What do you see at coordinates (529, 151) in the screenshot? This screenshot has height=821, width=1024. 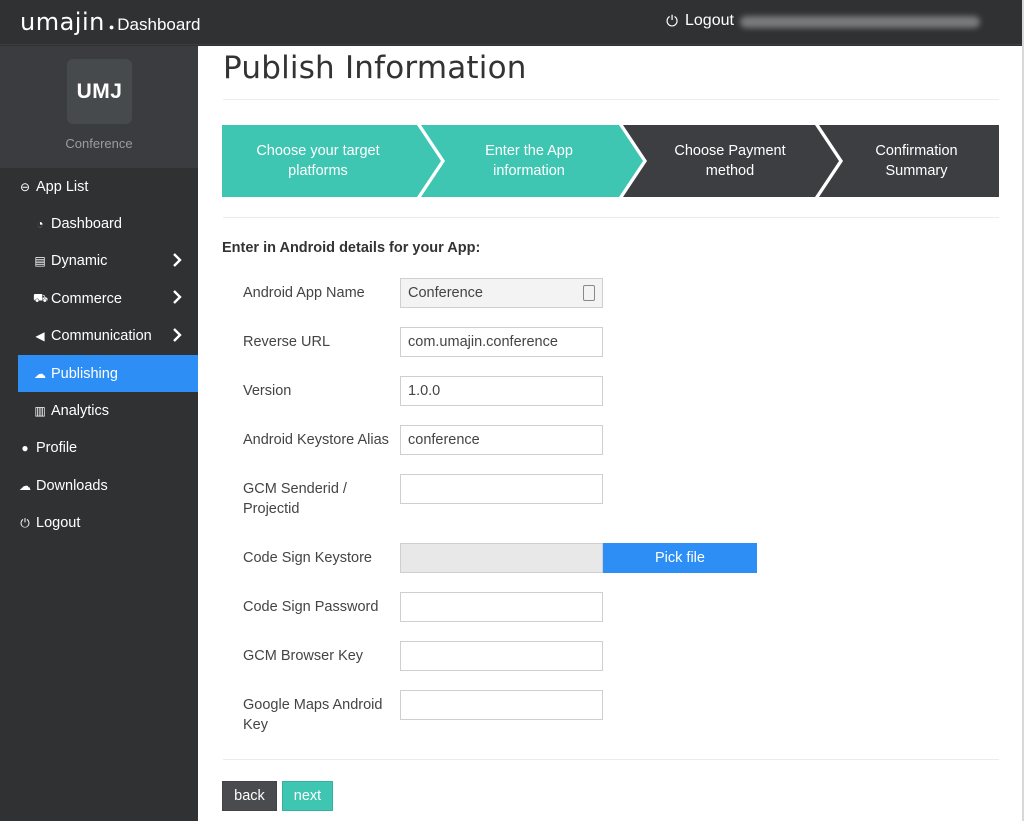 I see `wizard-step-line: Enter the App` at bounding box center [529, 151].